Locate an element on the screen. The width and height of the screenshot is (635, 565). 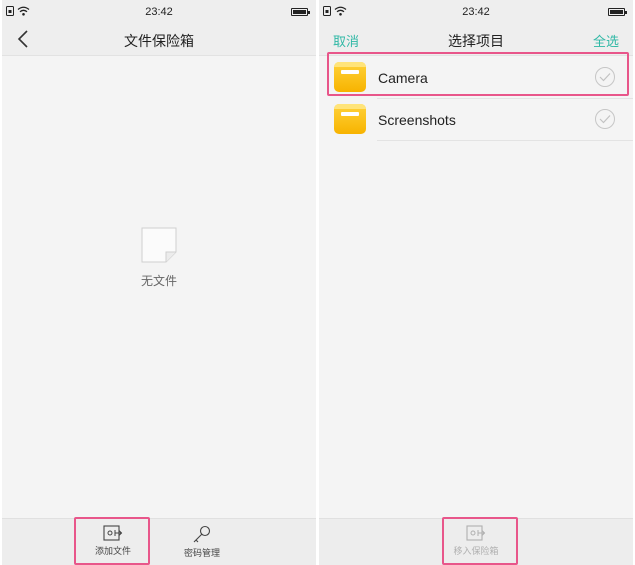
nav-bar: 文件保险箱 is located at coordinates (159, 40).